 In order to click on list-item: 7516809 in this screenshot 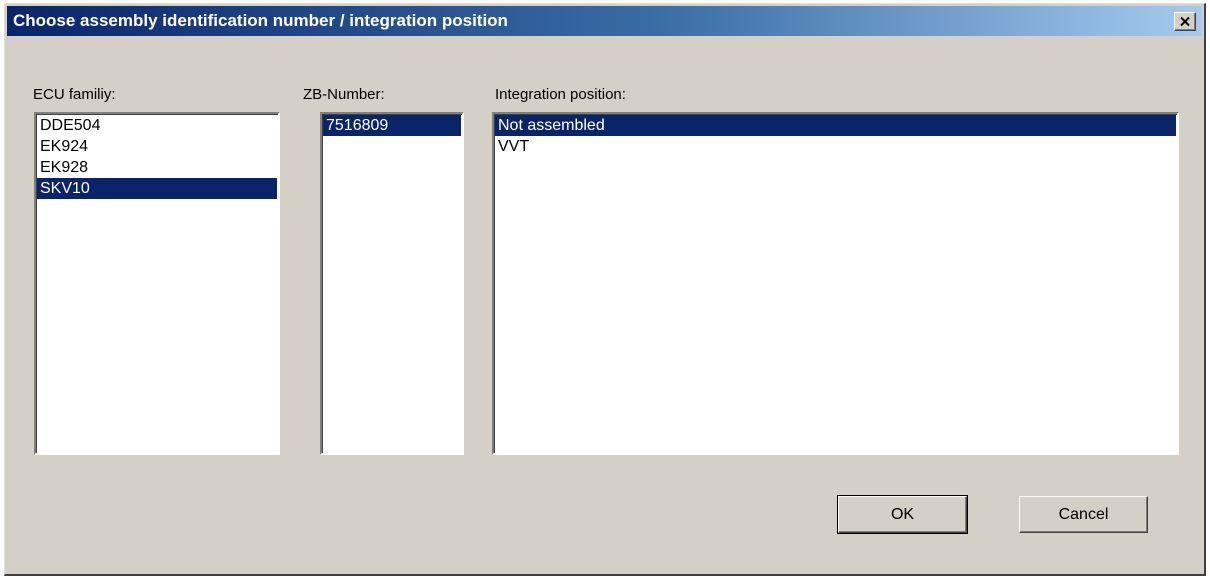, I will do `click(392, 125)`.